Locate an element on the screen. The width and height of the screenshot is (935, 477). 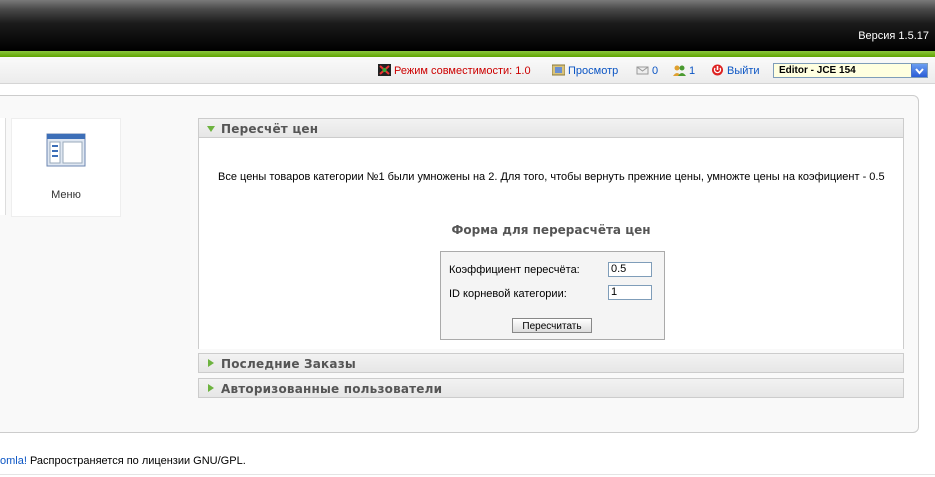
footer-divider is located at coordinates (467, 474).